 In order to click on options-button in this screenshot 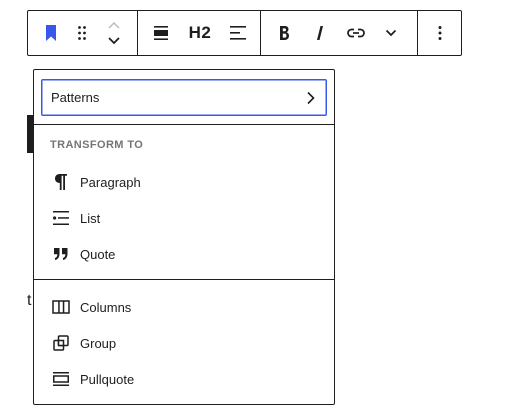, I will do `click(439, 33)`.